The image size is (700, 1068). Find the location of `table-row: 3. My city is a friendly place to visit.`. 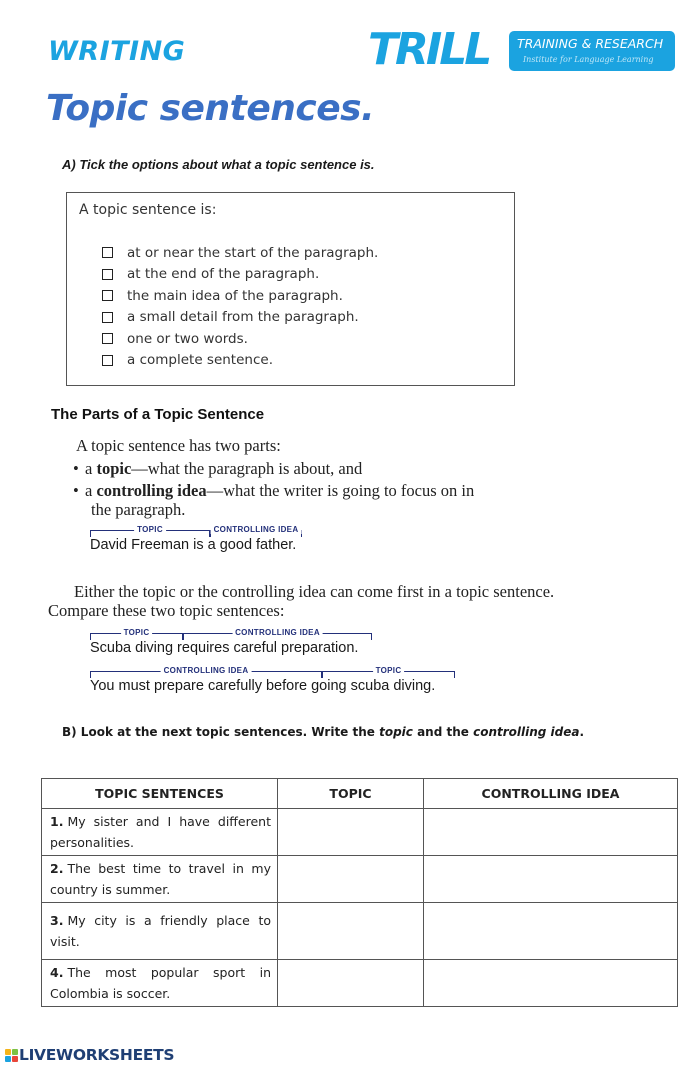

table-row: 3. My city is a friendly place to visit. is located at coordinates (359, 931).